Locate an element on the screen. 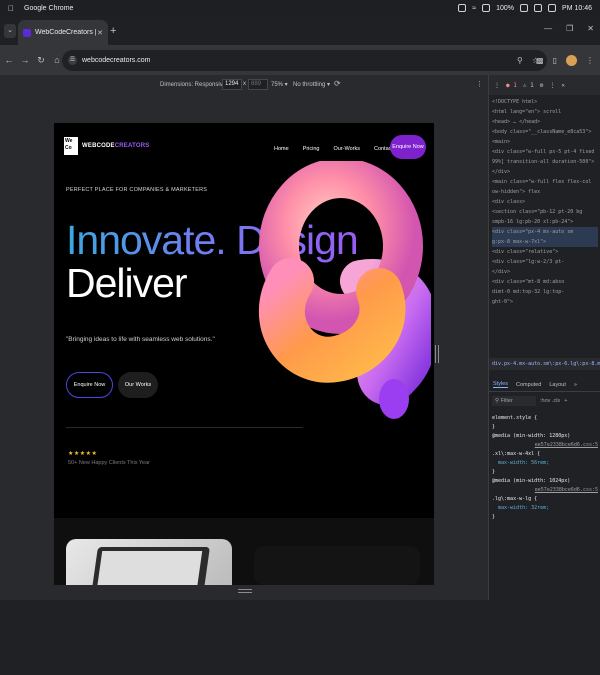  new-tab-button: + is located at coordinates (113, 31).